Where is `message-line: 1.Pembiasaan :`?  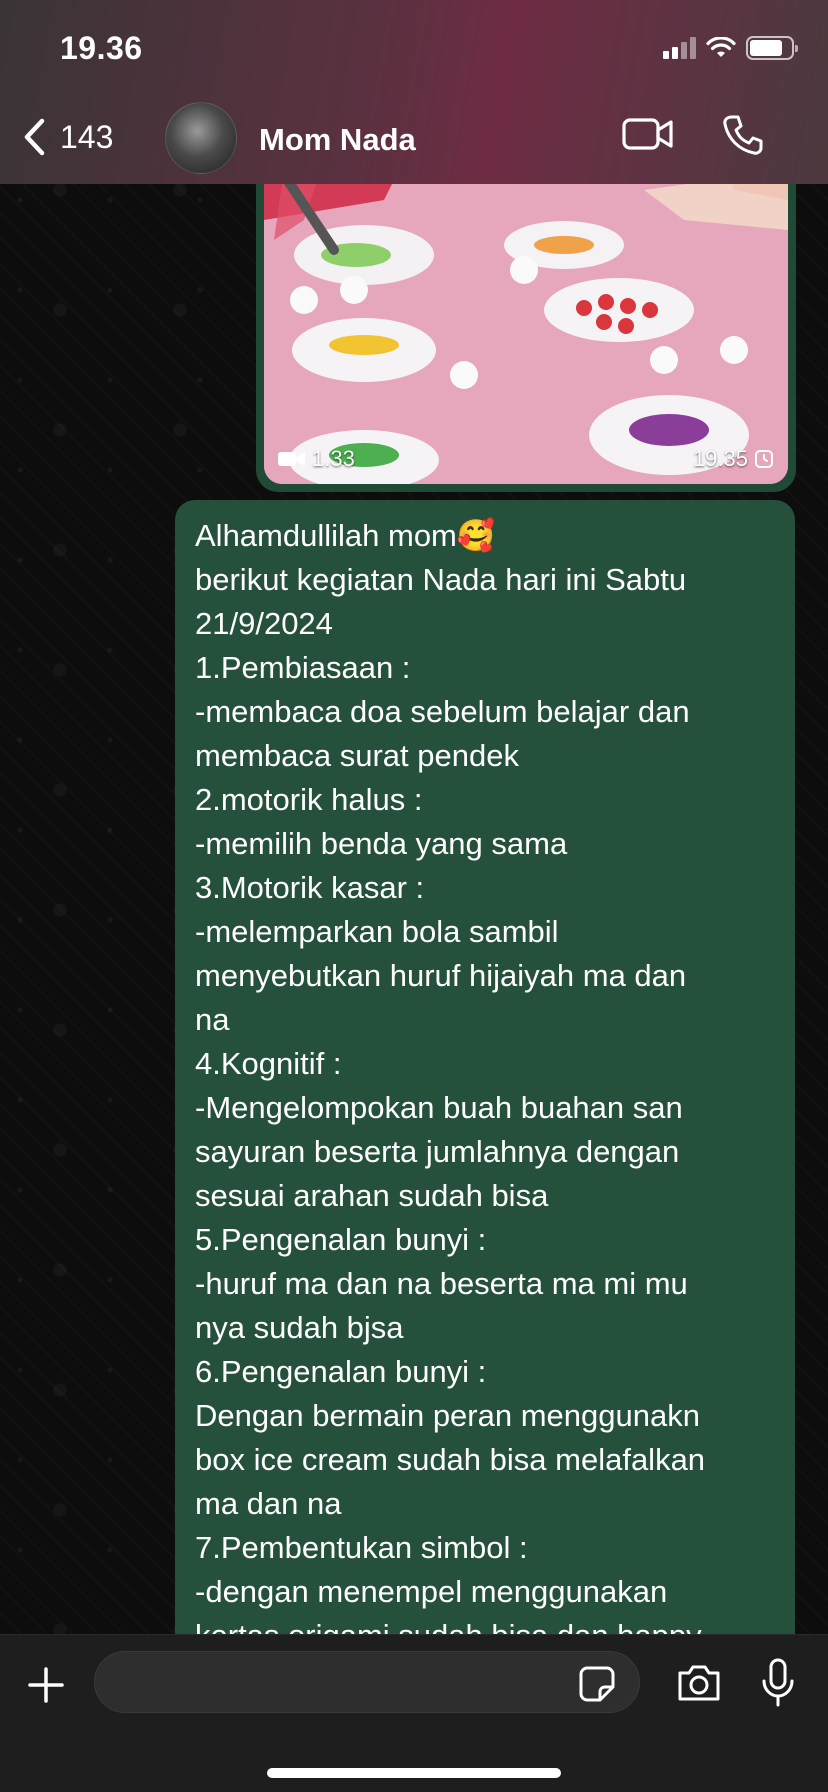 message-line: 1.Pembiasaan : is located at coordinates (303, 667).